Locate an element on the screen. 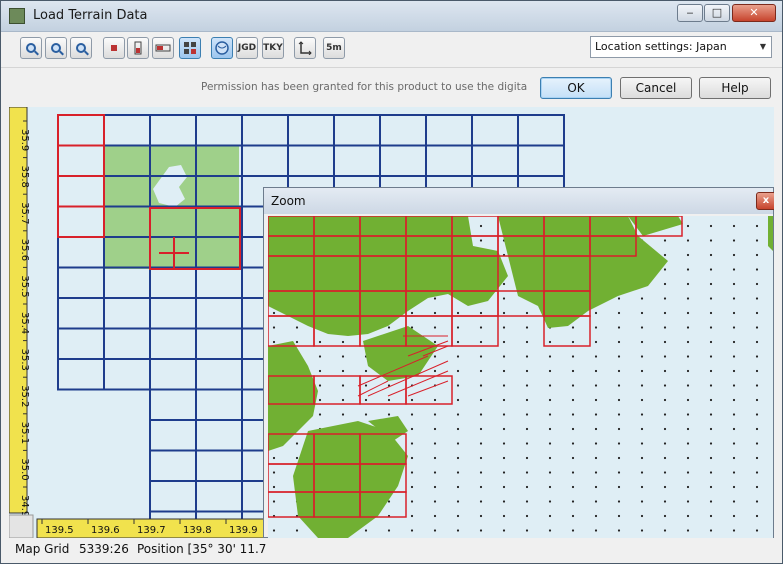 This screenshot has height=564, width=783. medium-tile-icon is located at coordinates (138, 48).